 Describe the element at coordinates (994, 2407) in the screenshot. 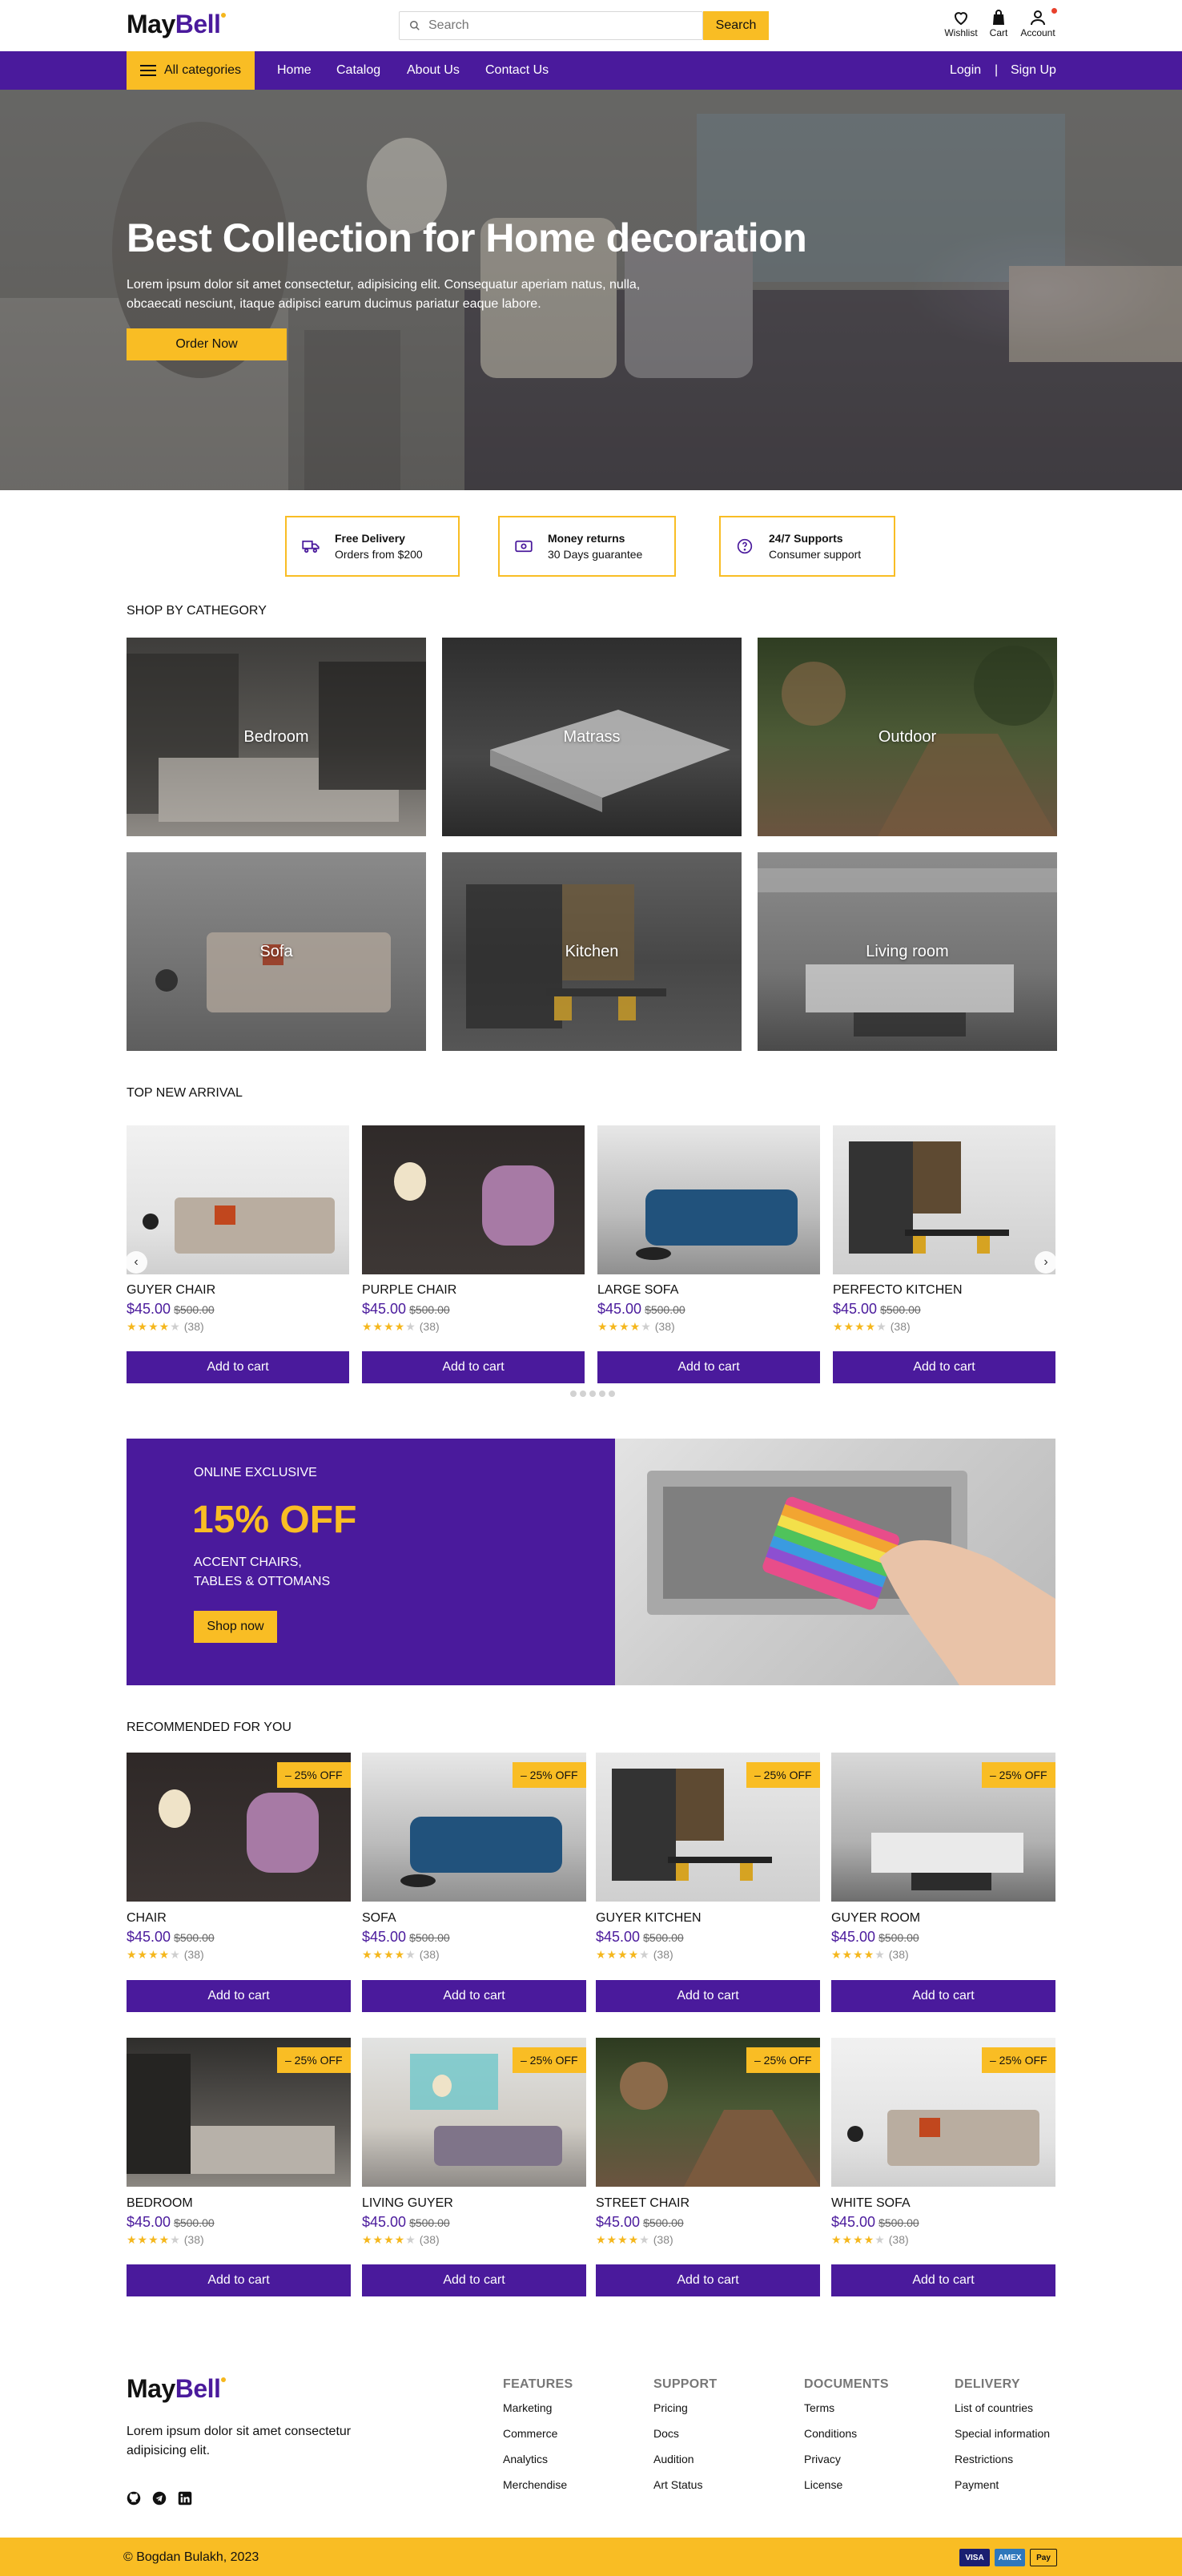

I see `footer-link: List of countries` at that location.